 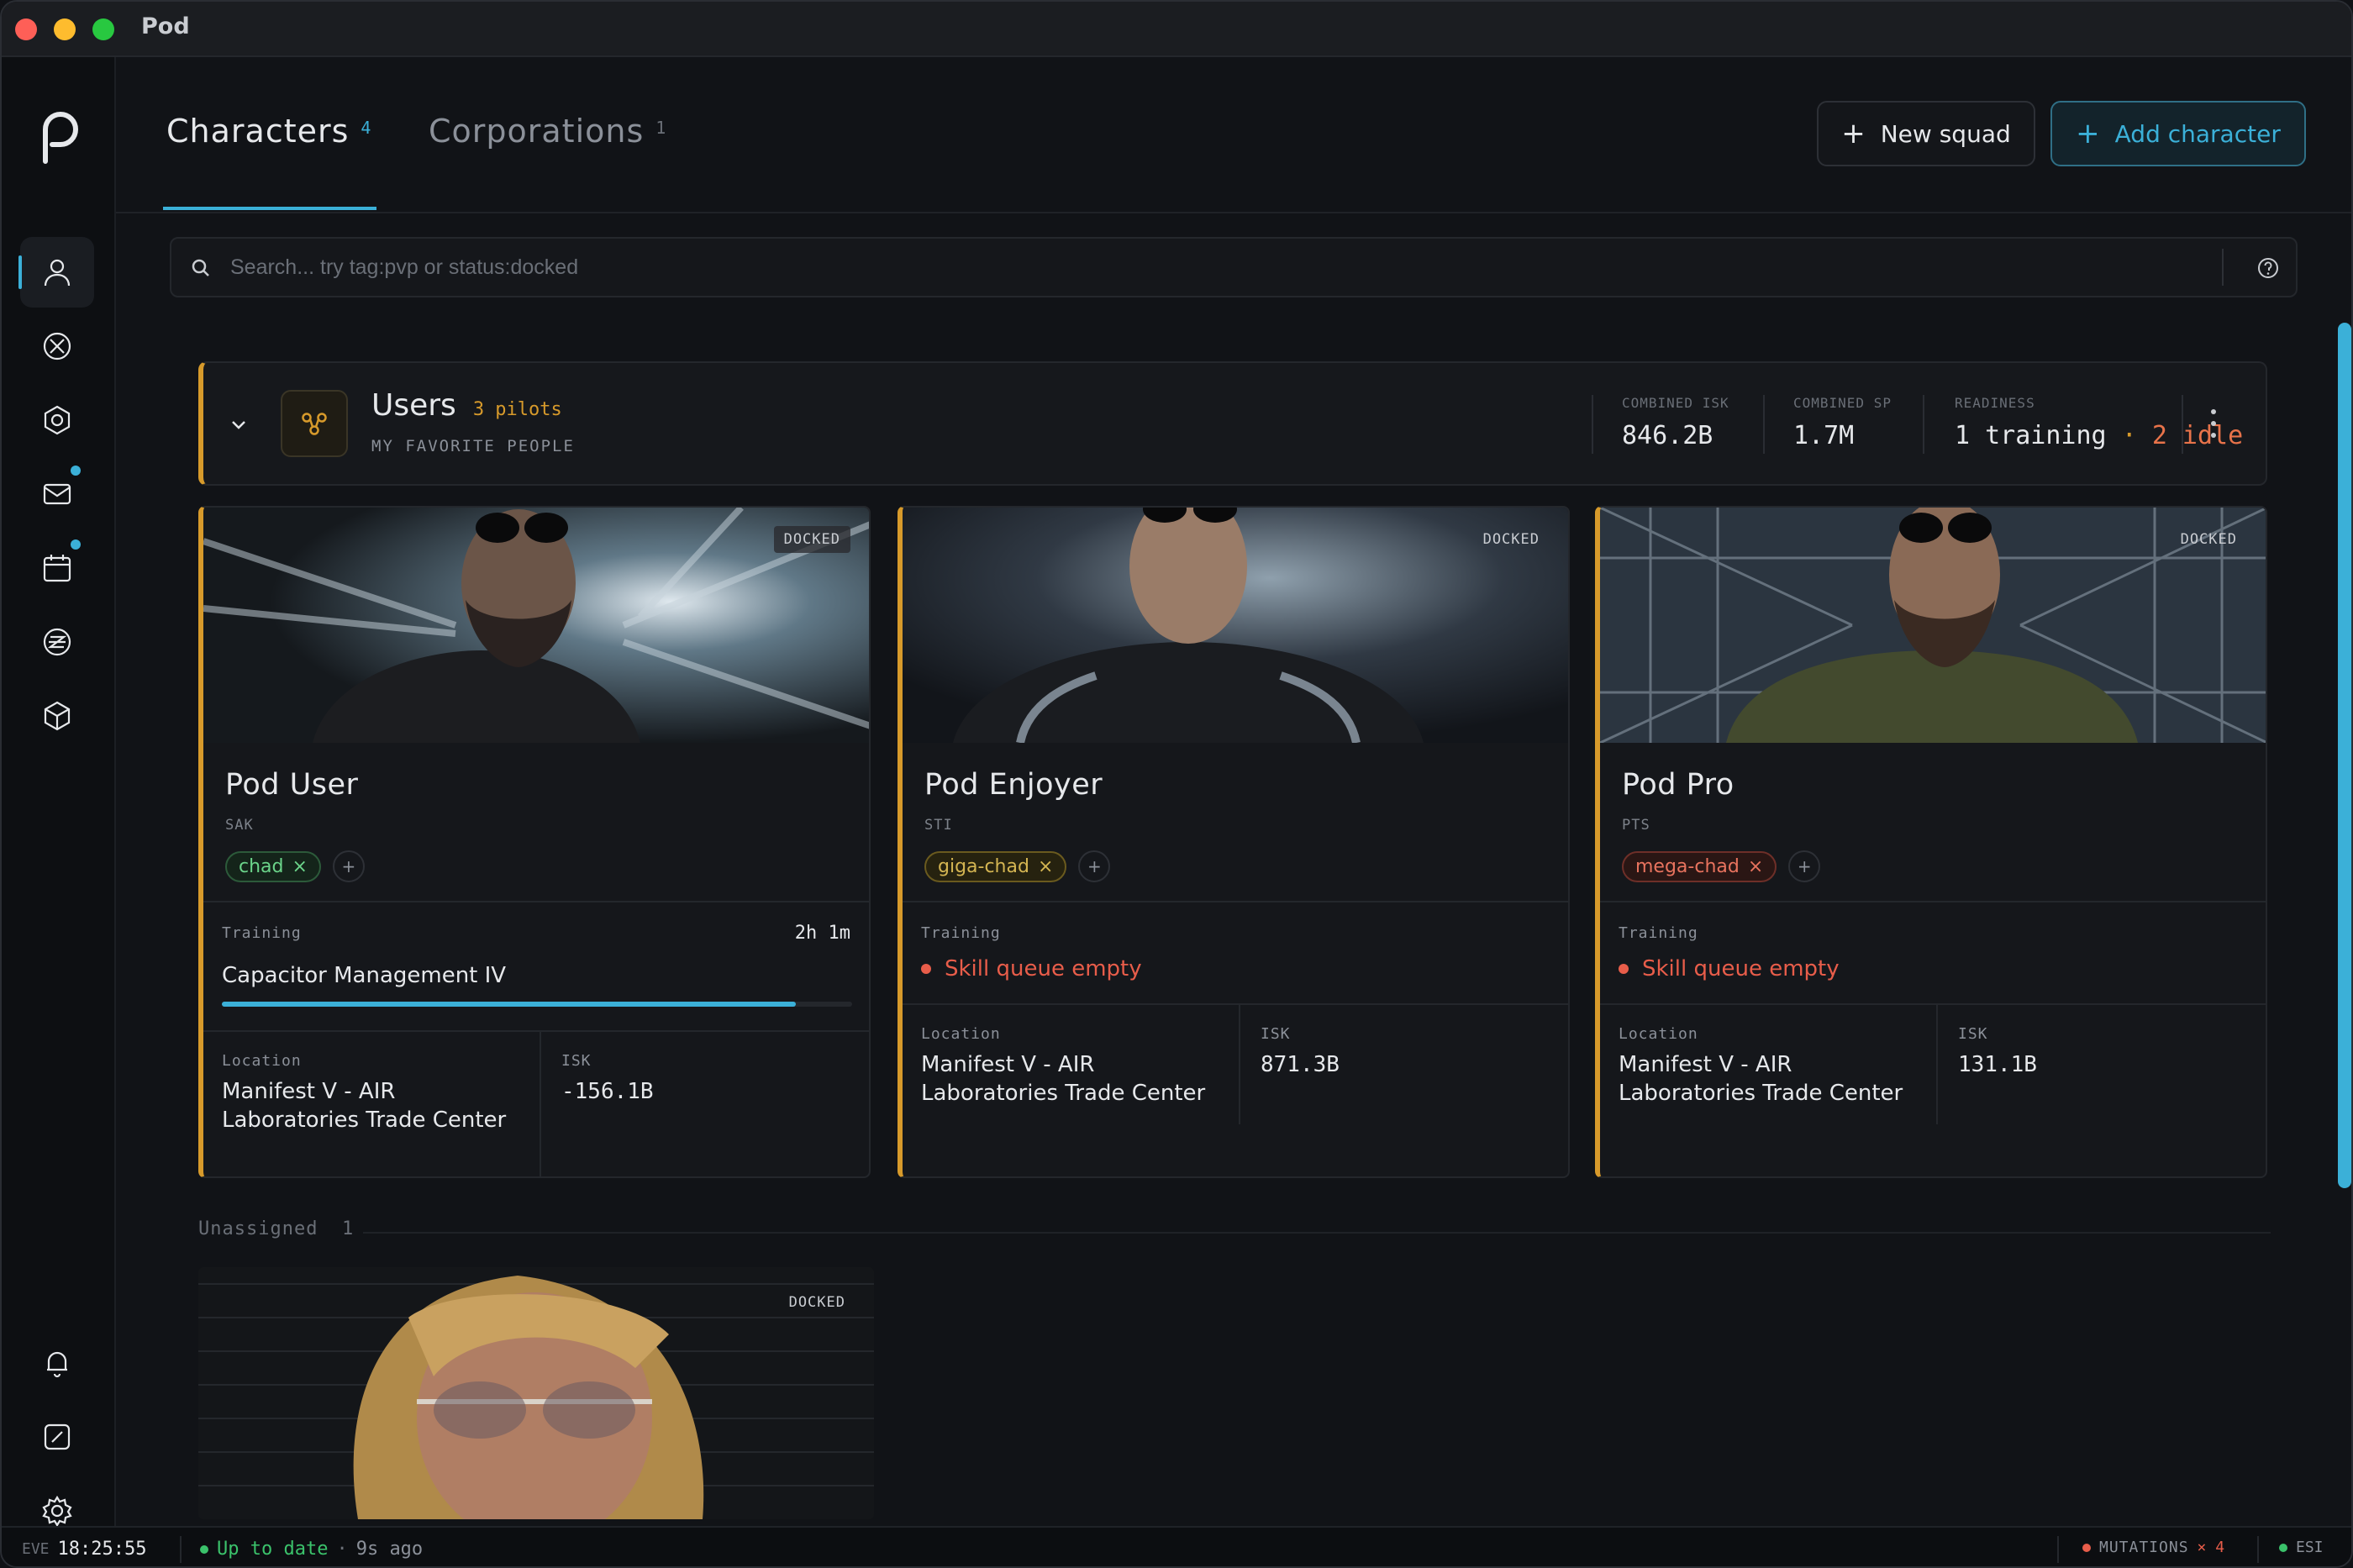 I want to click on tag-chip: giga-chad ×, so click(x=995, y=866).